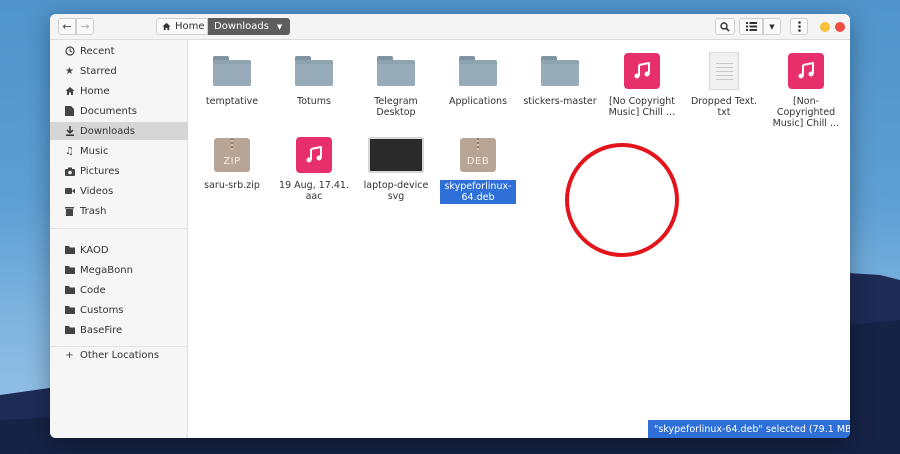 This screenshot has width=900, height=454. Describe the element at coordinates (69, 111) in the screenshot. I see `document-icon` at that location.